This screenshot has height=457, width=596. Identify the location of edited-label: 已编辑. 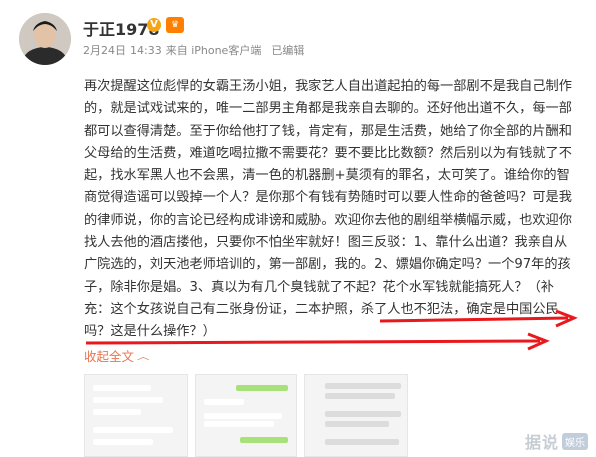
(287, 50).